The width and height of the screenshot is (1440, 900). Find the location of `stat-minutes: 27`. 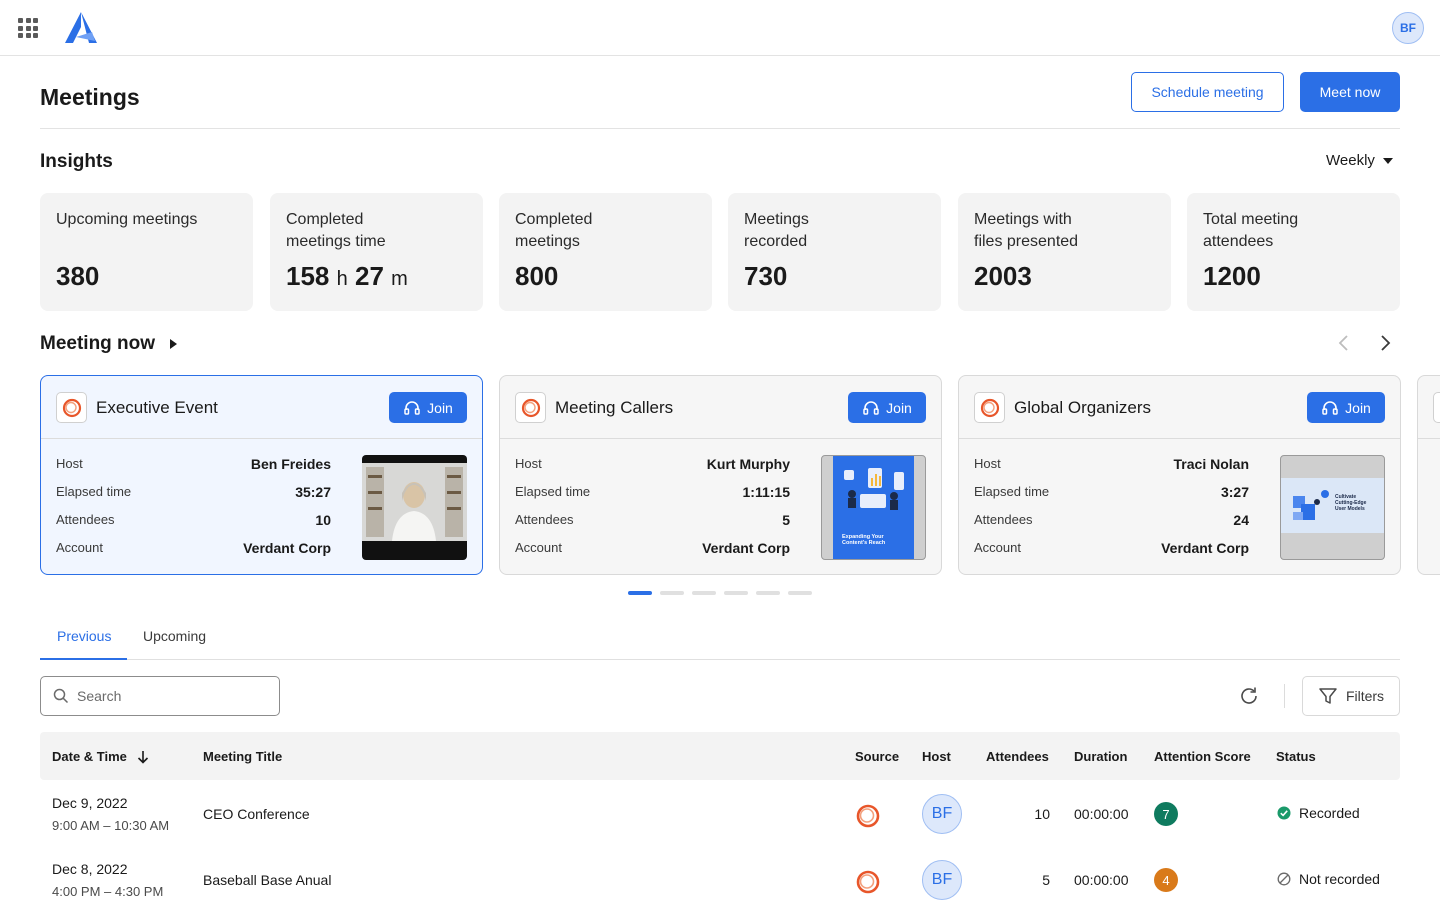

stat-minutes: 27 is located at coordinates (369, 276).